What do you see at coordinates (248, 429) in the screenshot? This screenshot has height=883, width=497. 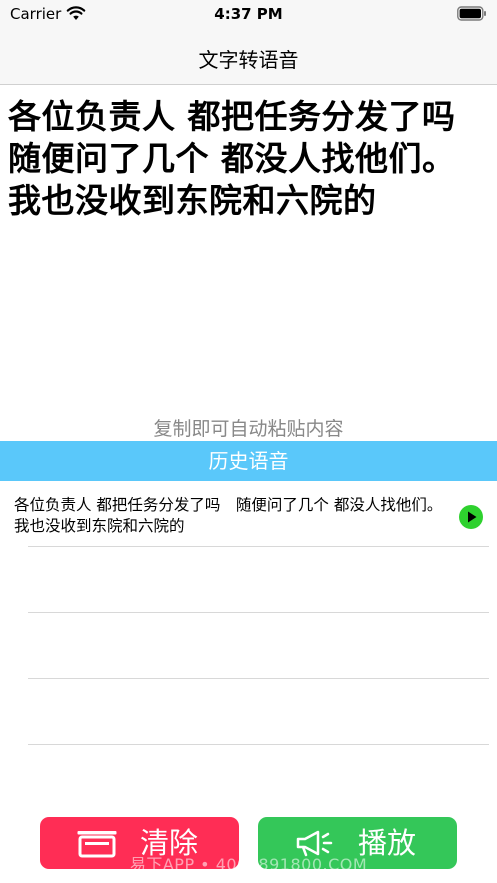 I see `paste-hint-label: 复制即可自动粘贴内容` at bounding box center [248, 429].